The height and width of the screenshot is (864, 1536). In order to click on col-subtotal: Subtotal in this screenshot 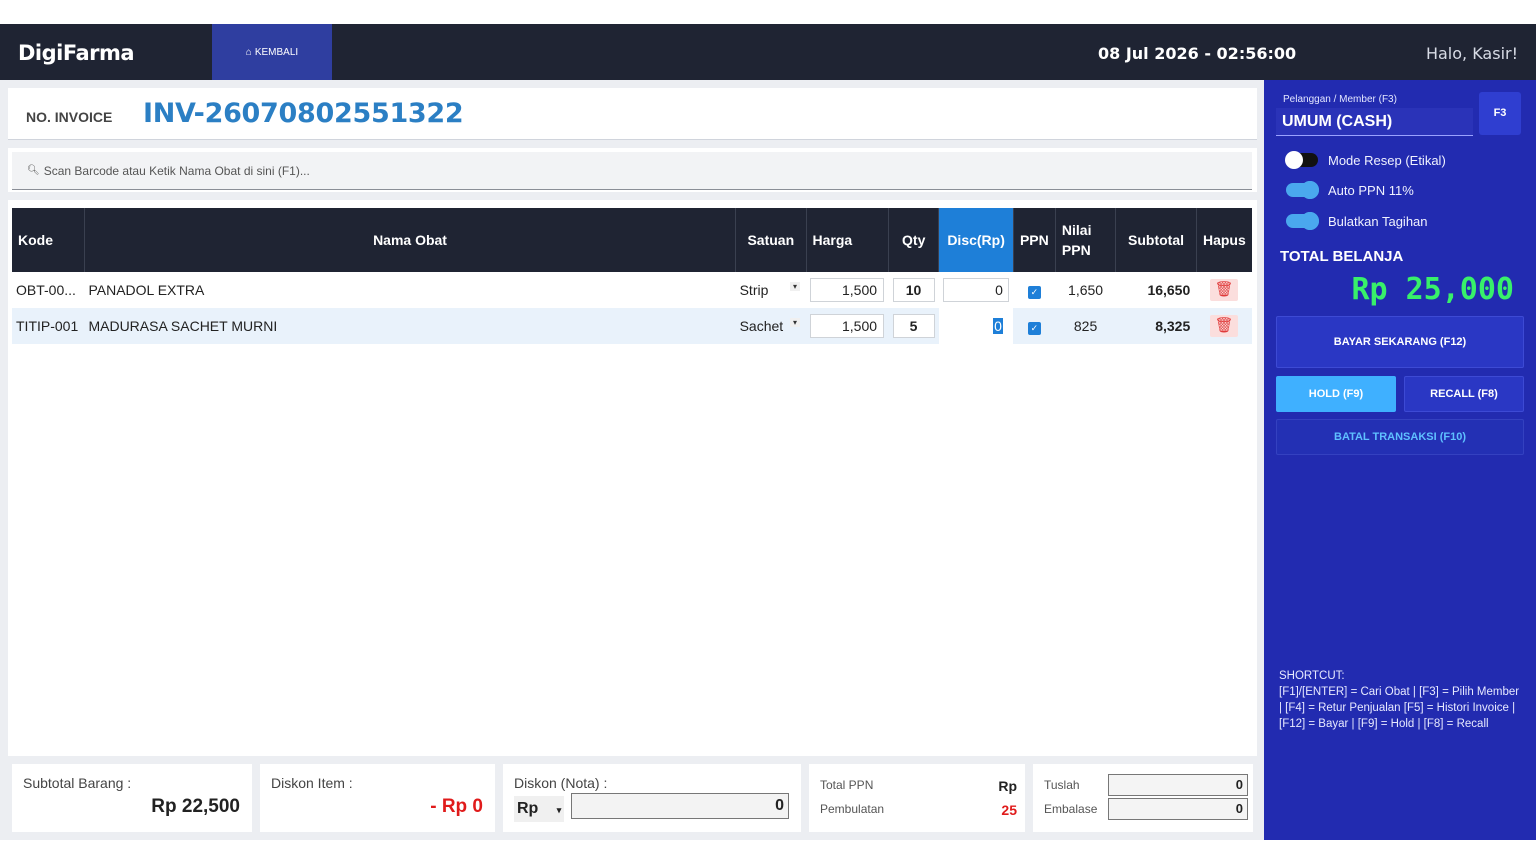, I will do `click(1156, 240)`.